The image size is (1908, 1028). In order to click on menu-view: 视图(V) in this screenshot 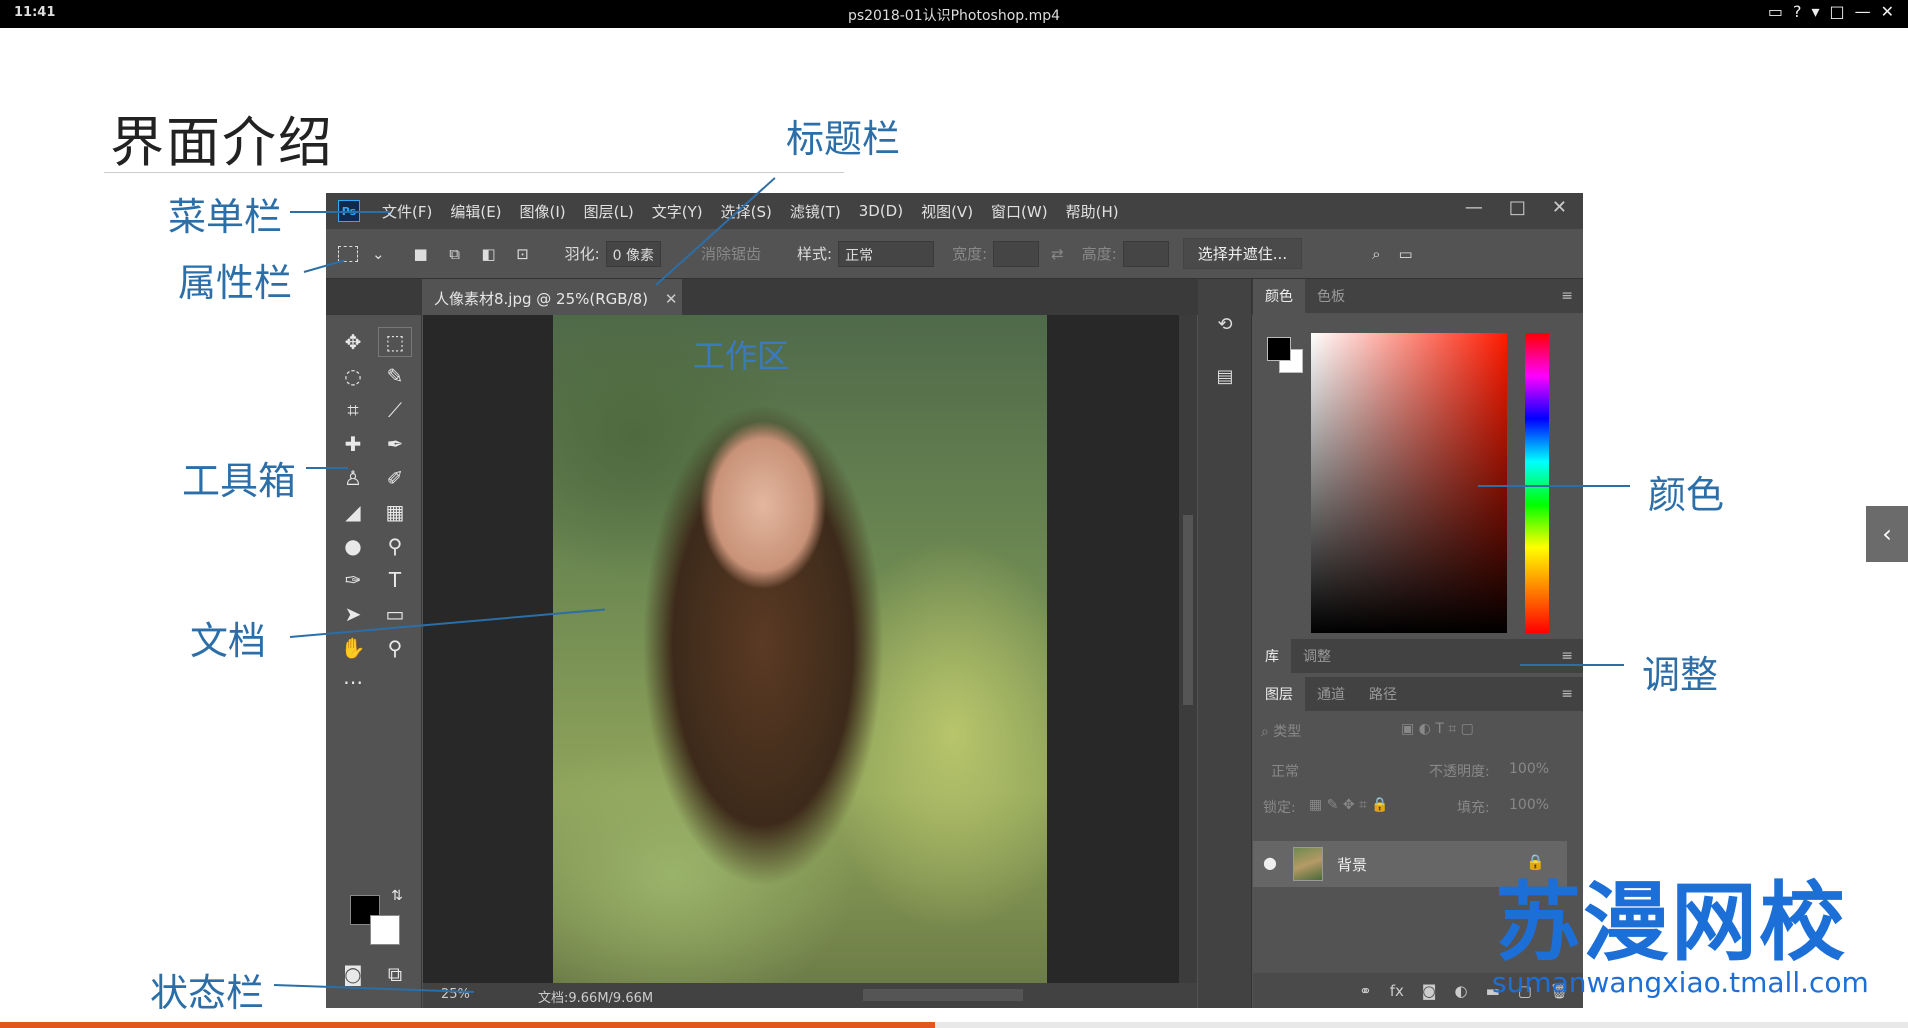, I will do `click(947, 211)`.